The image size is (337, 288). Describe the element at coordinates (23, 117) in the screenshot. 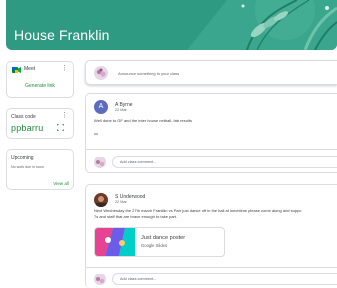

I see `class-code-title: Class code` at that location.